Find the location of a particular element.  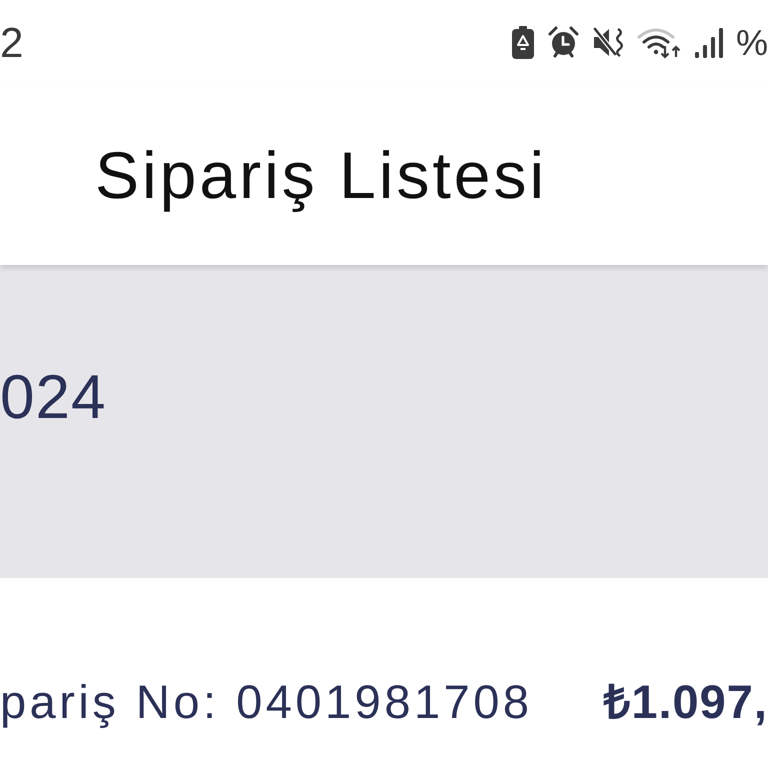

alarm-clock-icon is located at coordinates (563, 42).